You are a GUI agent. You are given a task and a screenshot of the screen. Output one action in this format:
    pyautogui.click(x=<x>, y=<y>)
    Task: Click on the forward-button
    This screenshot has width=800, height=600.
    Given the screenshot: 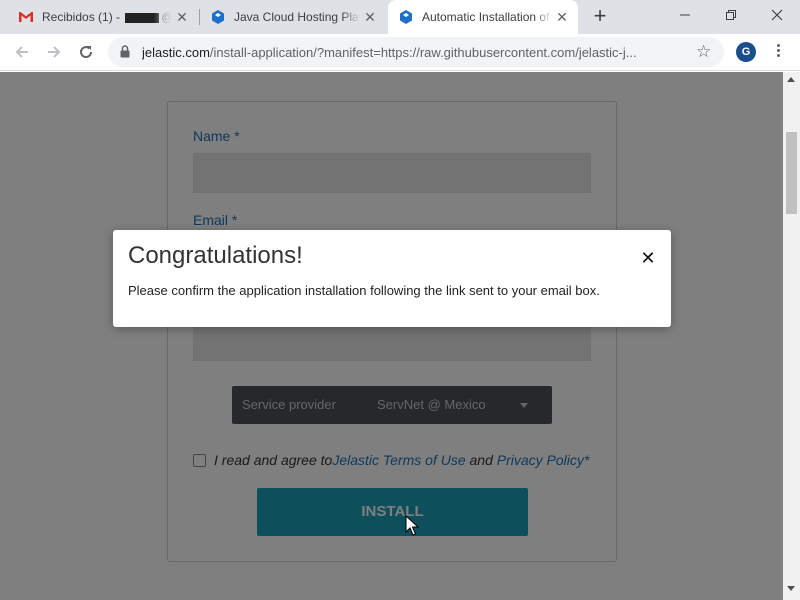 What is the action you would take?
    pyautogui.click(x=54, y=52)
    